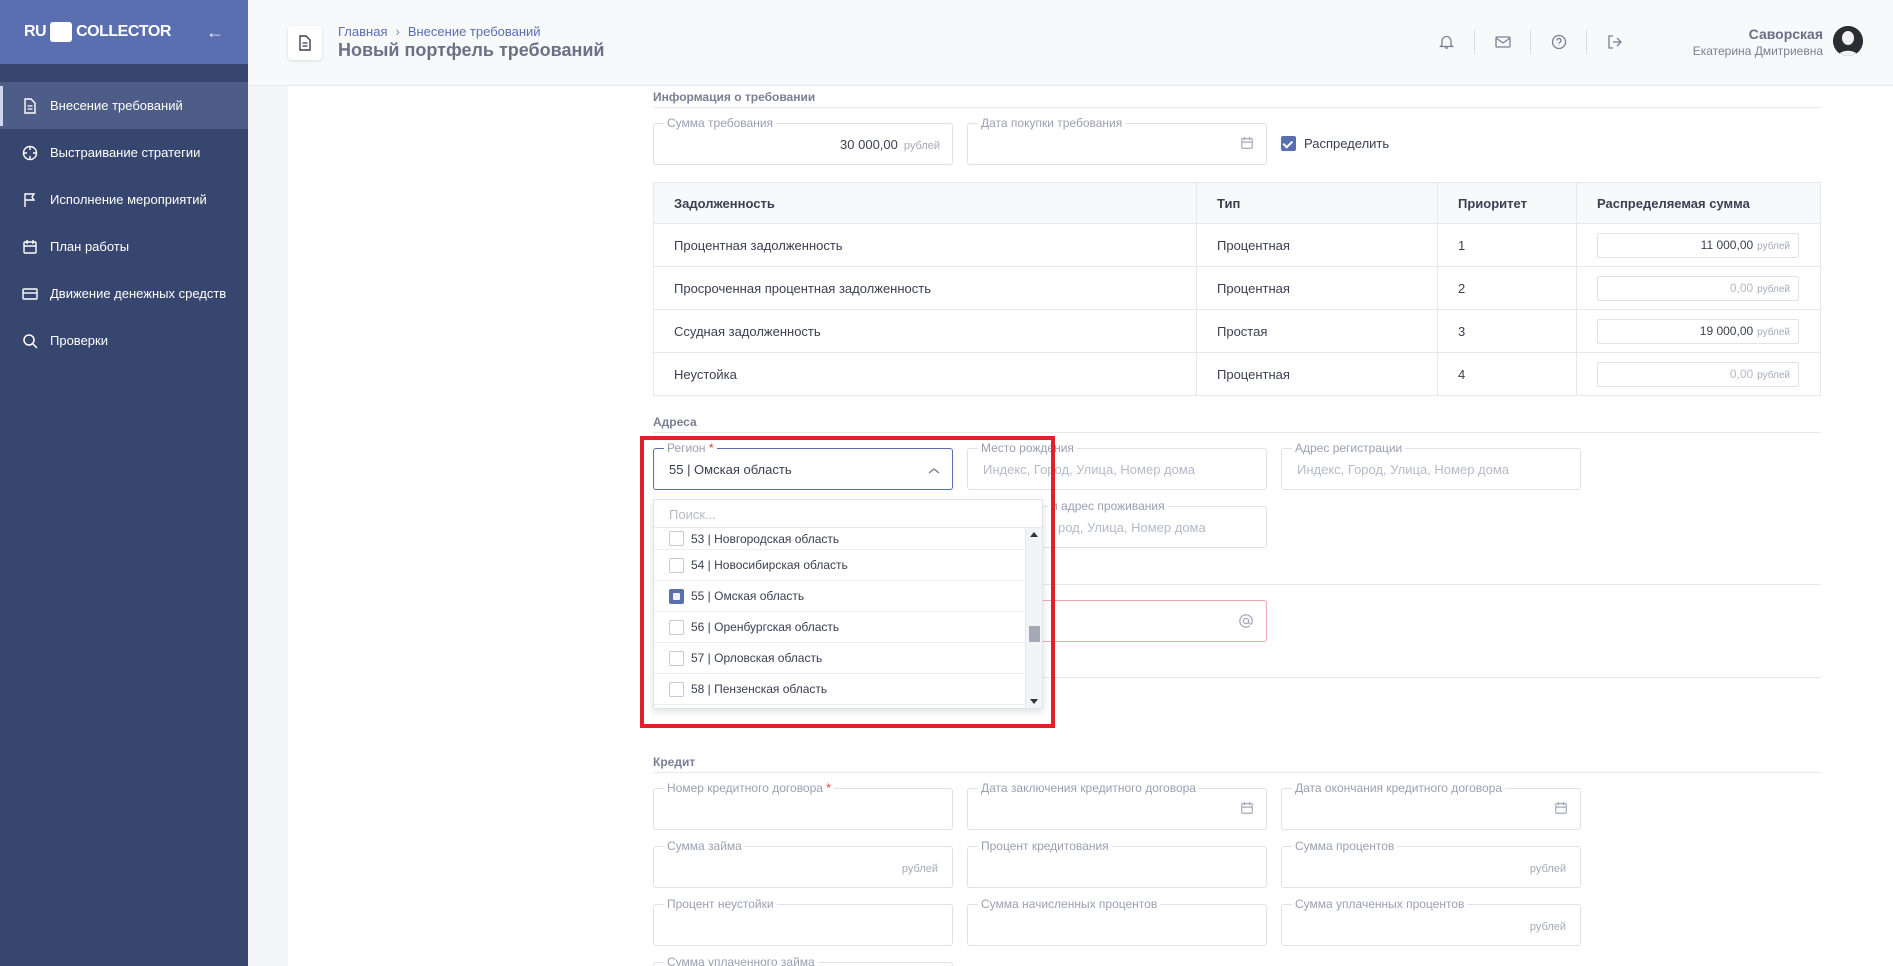 The image size is (1893, 966). Describe the element at coordinates (925, 203) in the screenshot. I see `column-header-debt: Задолженность` at that location.